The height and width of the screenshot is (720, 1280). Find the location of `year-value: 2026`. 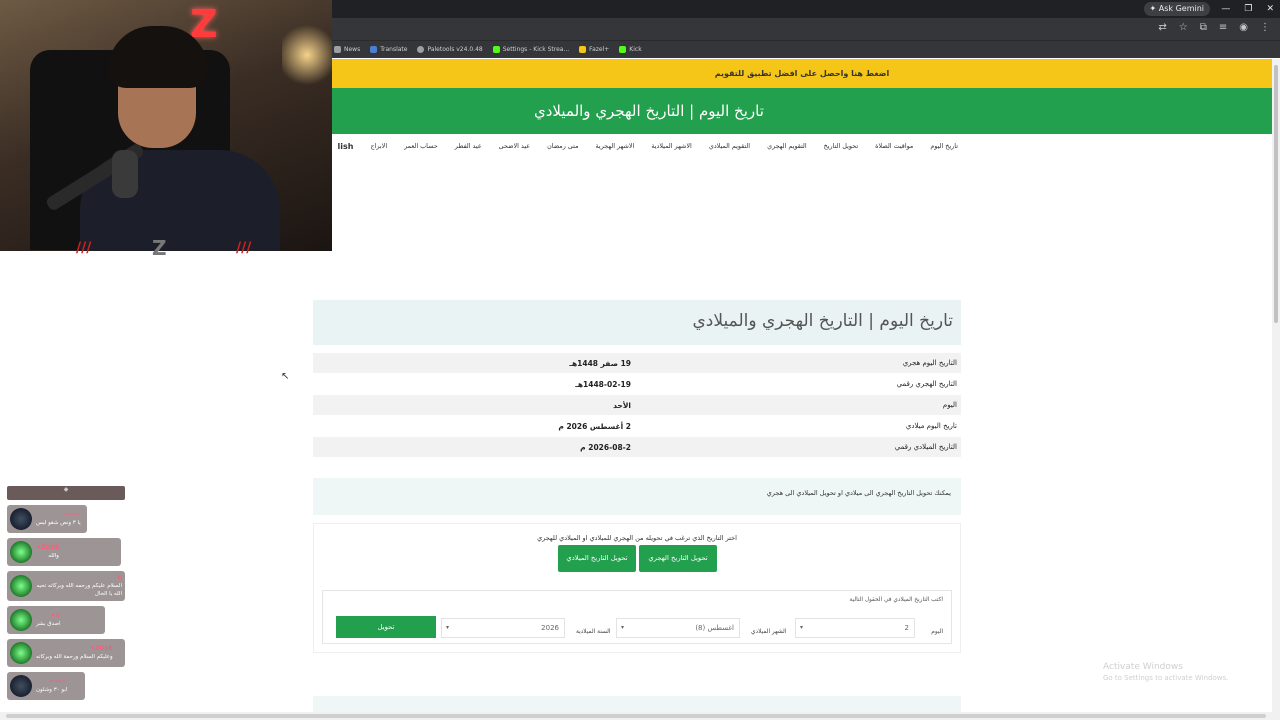

year-value: 2026 is located at coordinates (550, 628).